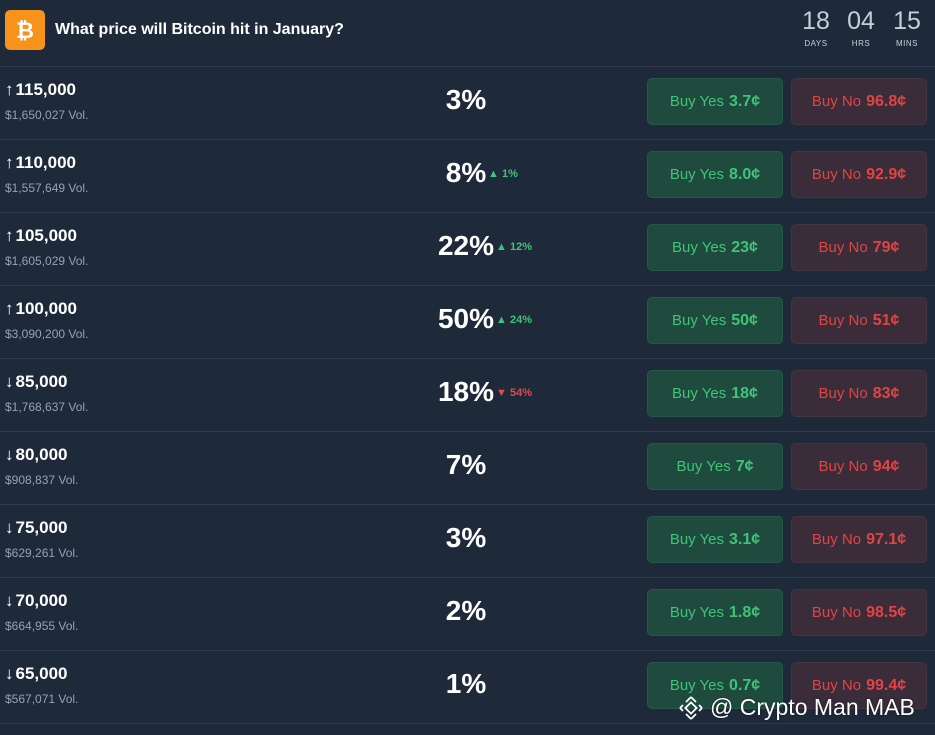 The height and width of the screenshot is (735, 935). What do you see at coordinates (46, 89) in the screenshot?
I see `strike-value: 115,000` at bounding box center [46, 89].